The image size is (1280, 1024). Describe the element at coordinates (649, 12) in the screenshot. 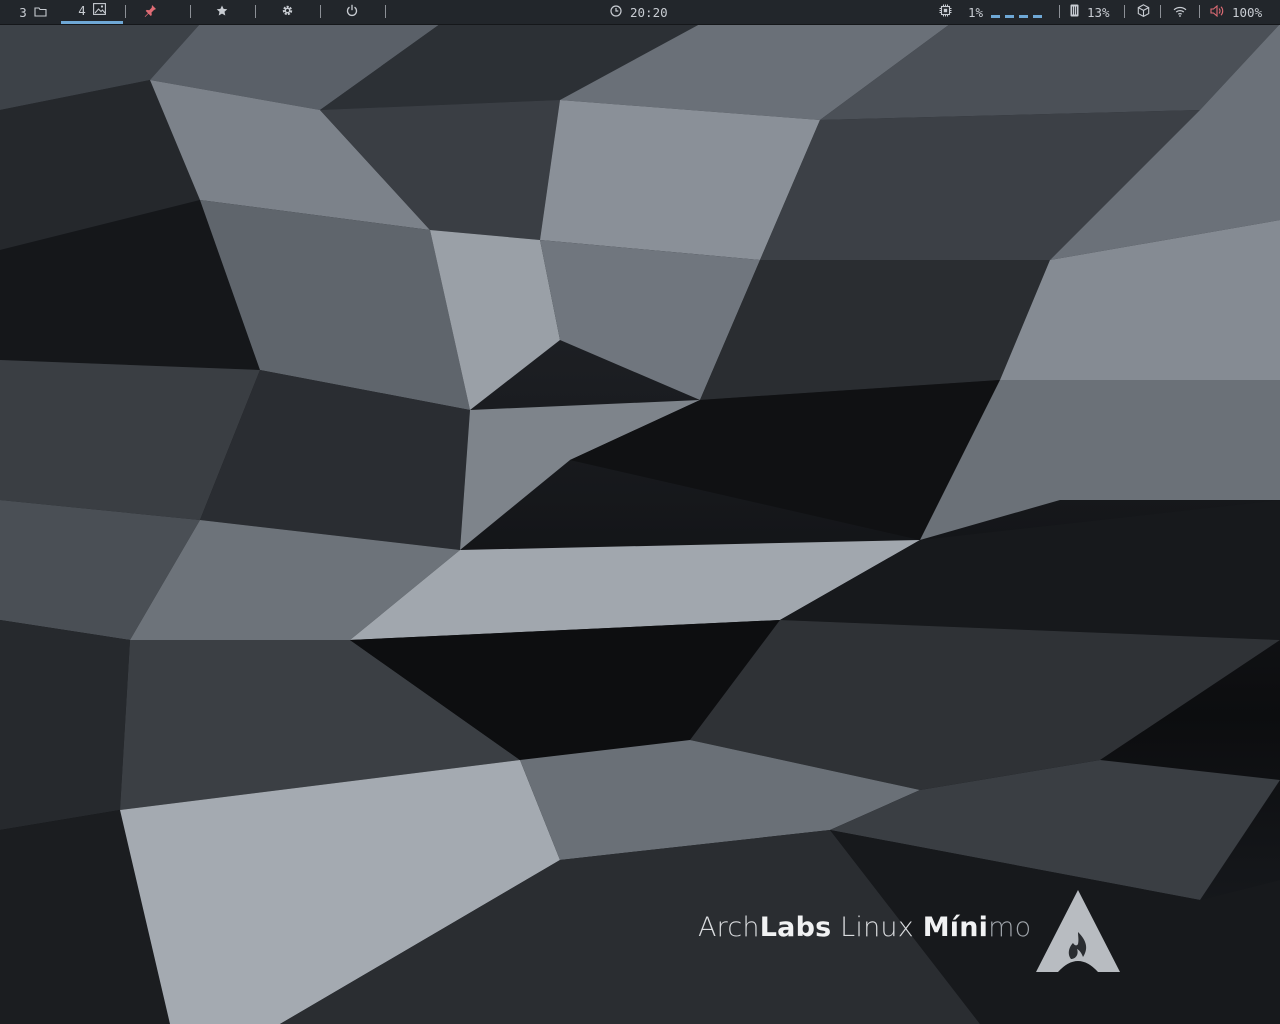

I see `clock-time: 20:20` at that location.